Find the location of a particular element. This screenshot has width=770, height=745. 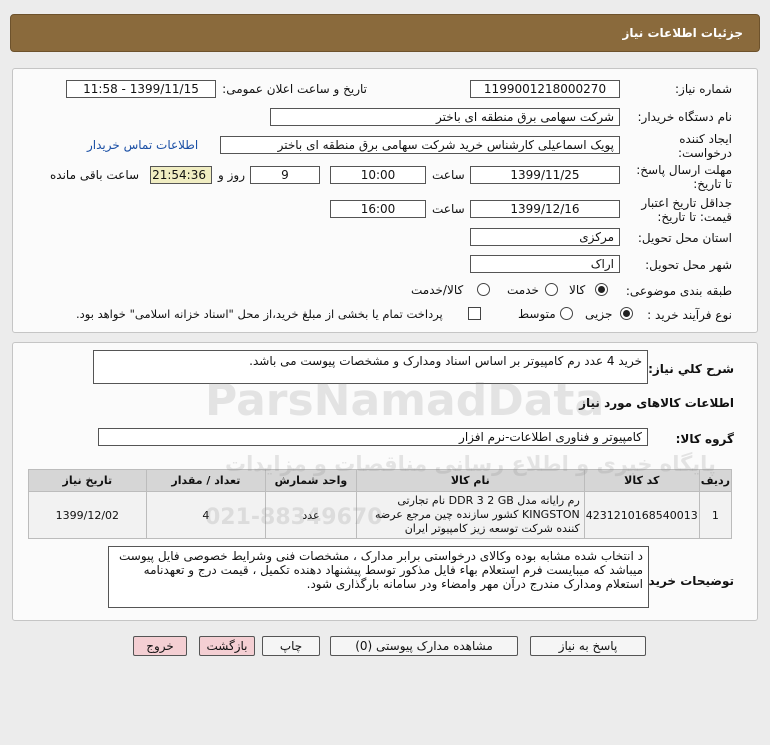

goods-group-field: کامپیوتر و فناوری اطلاعات-نرم افزار is located at coordinates (373, 437).